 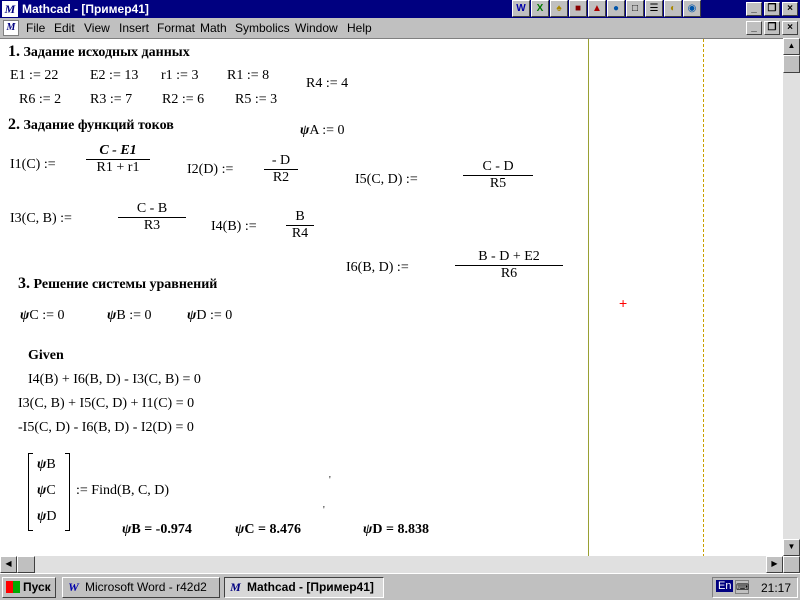 What do you see at coordinates (262, 28) in the screenshot?
I see `menu-symbolics: Symbolics` at bounding box center [262, 28].